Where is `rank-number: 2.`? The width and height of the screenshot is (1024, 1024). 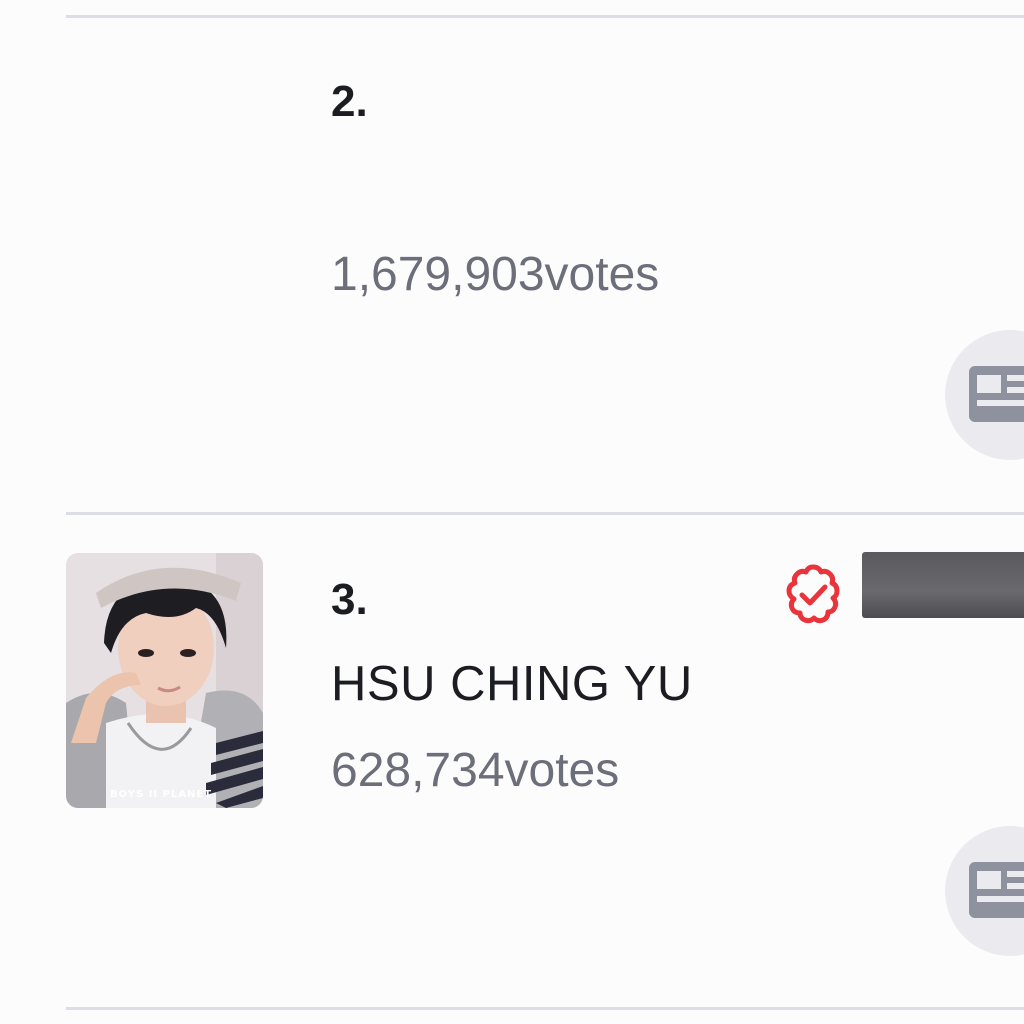
rank-number: 2. is located at coordinates (349, 101).